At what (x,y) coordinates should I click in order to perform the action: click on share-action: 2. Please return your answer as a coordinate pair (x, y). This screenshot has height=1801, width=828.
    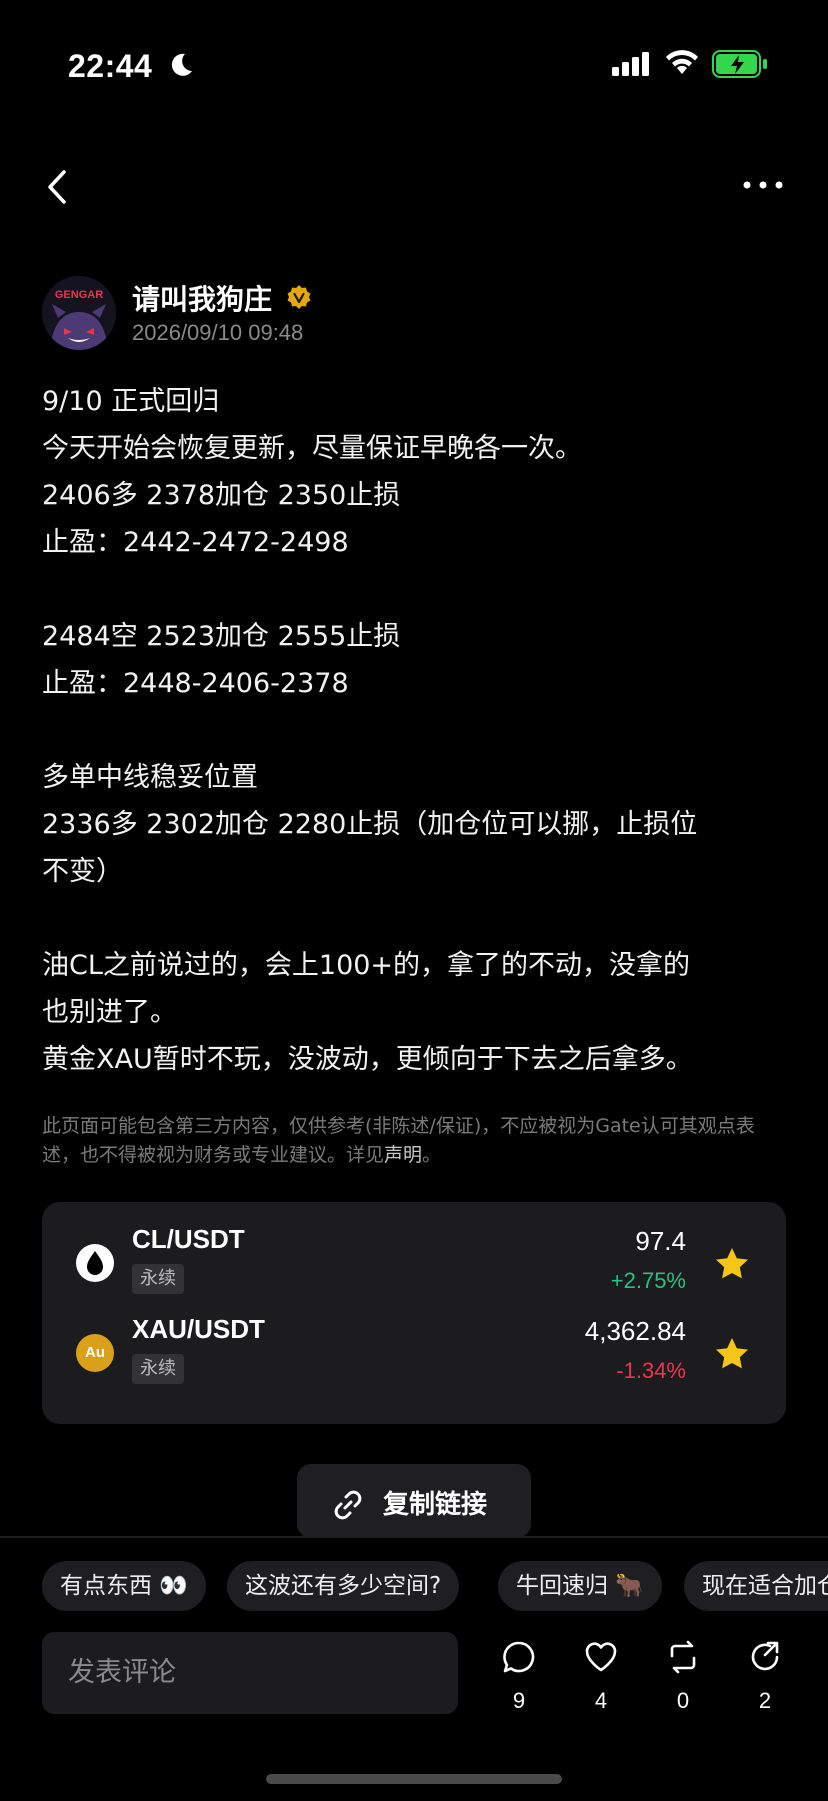
    Looking at the image, I should click on (765, 1680).